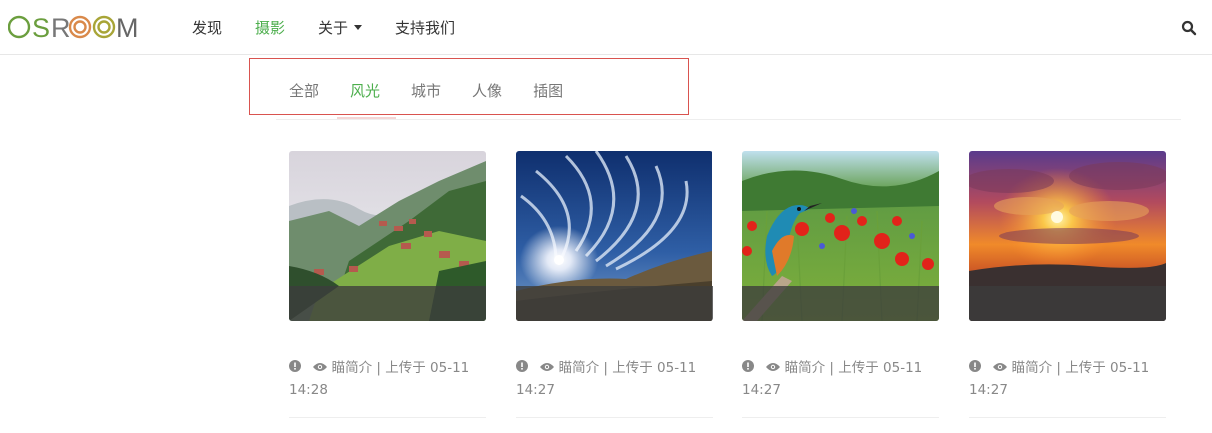 This screenshot has width=1212, height=433. I want to click on nav-item-photography: 摄影, so click(270, 27).